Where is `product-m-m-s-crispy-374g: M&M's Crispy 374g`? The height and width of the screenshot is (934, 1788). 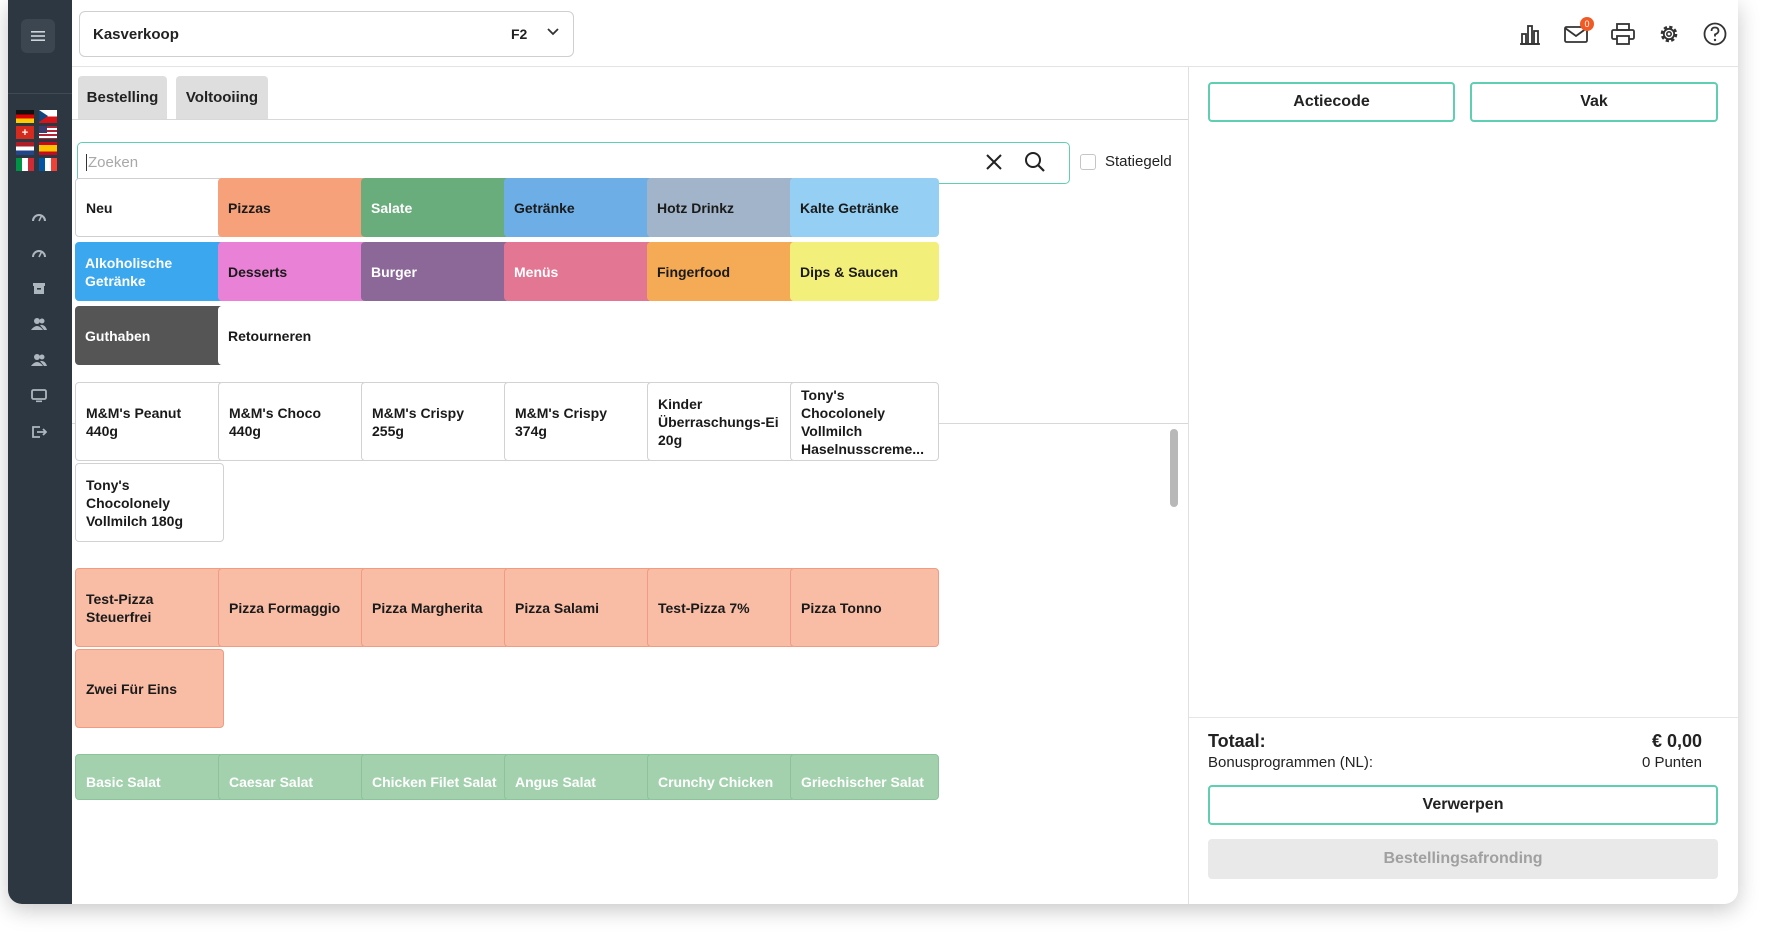 product-m-m-s-crispy-374g: M&M's Crispy 374g is located at coordinates (578, 421).